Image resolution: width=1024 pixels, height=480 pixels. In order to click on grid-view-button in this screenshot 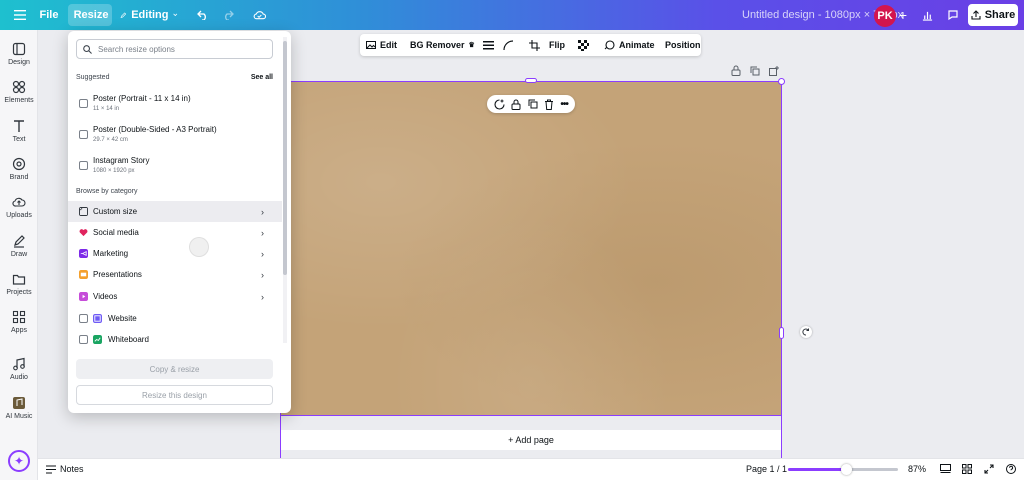, I will do `click(967, 470)`.